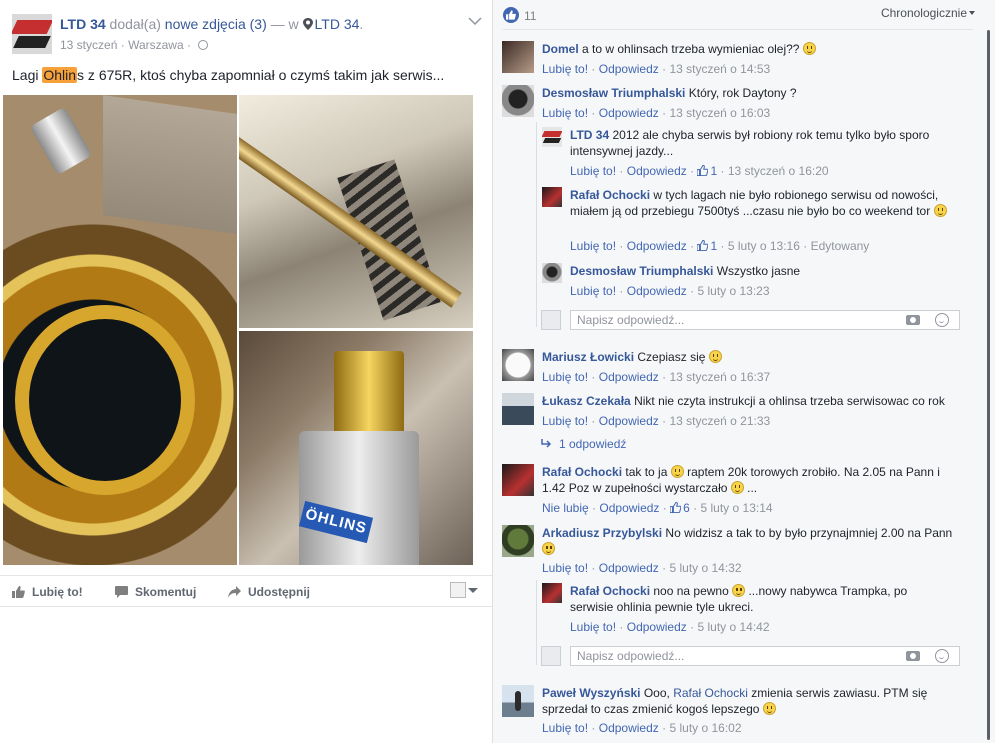  I want to click on reply-composer, so click(750, 320).